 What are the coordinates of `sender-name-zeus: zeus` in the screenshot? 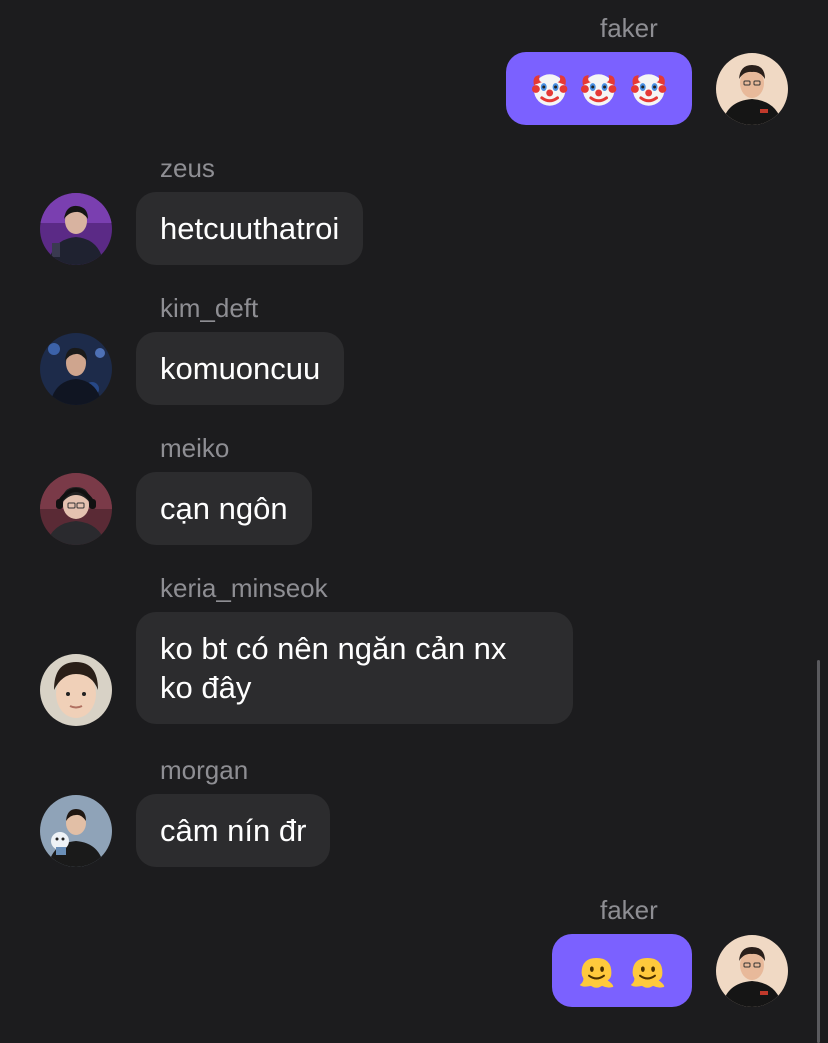 It's located at (187, 168).